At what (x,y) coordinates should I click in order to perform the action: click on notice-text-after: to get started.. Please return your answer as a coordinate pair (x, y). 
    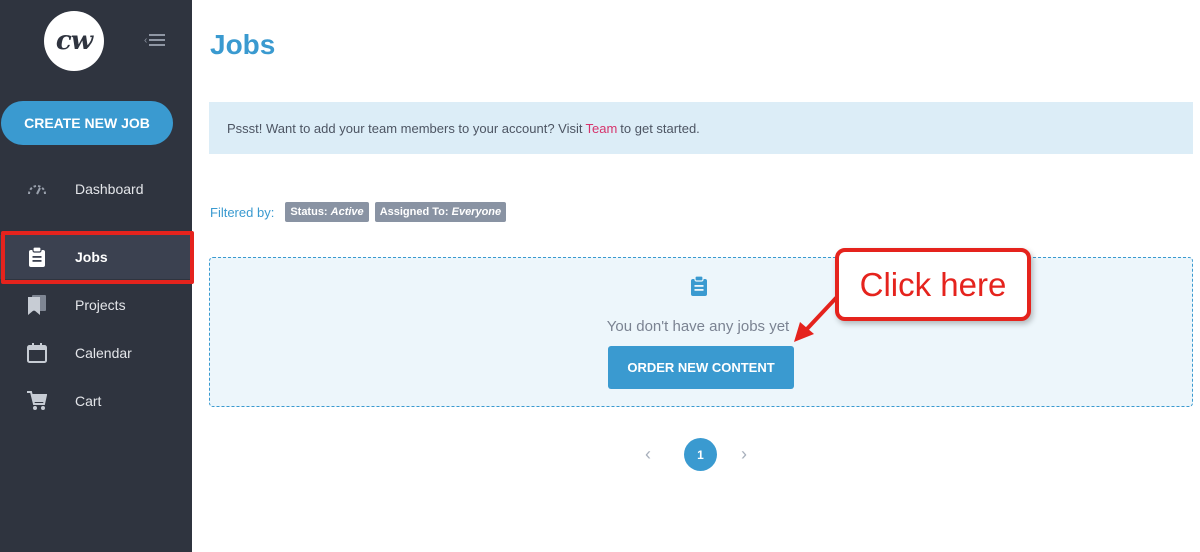
    Looking at the image, I should click on (660, 128).